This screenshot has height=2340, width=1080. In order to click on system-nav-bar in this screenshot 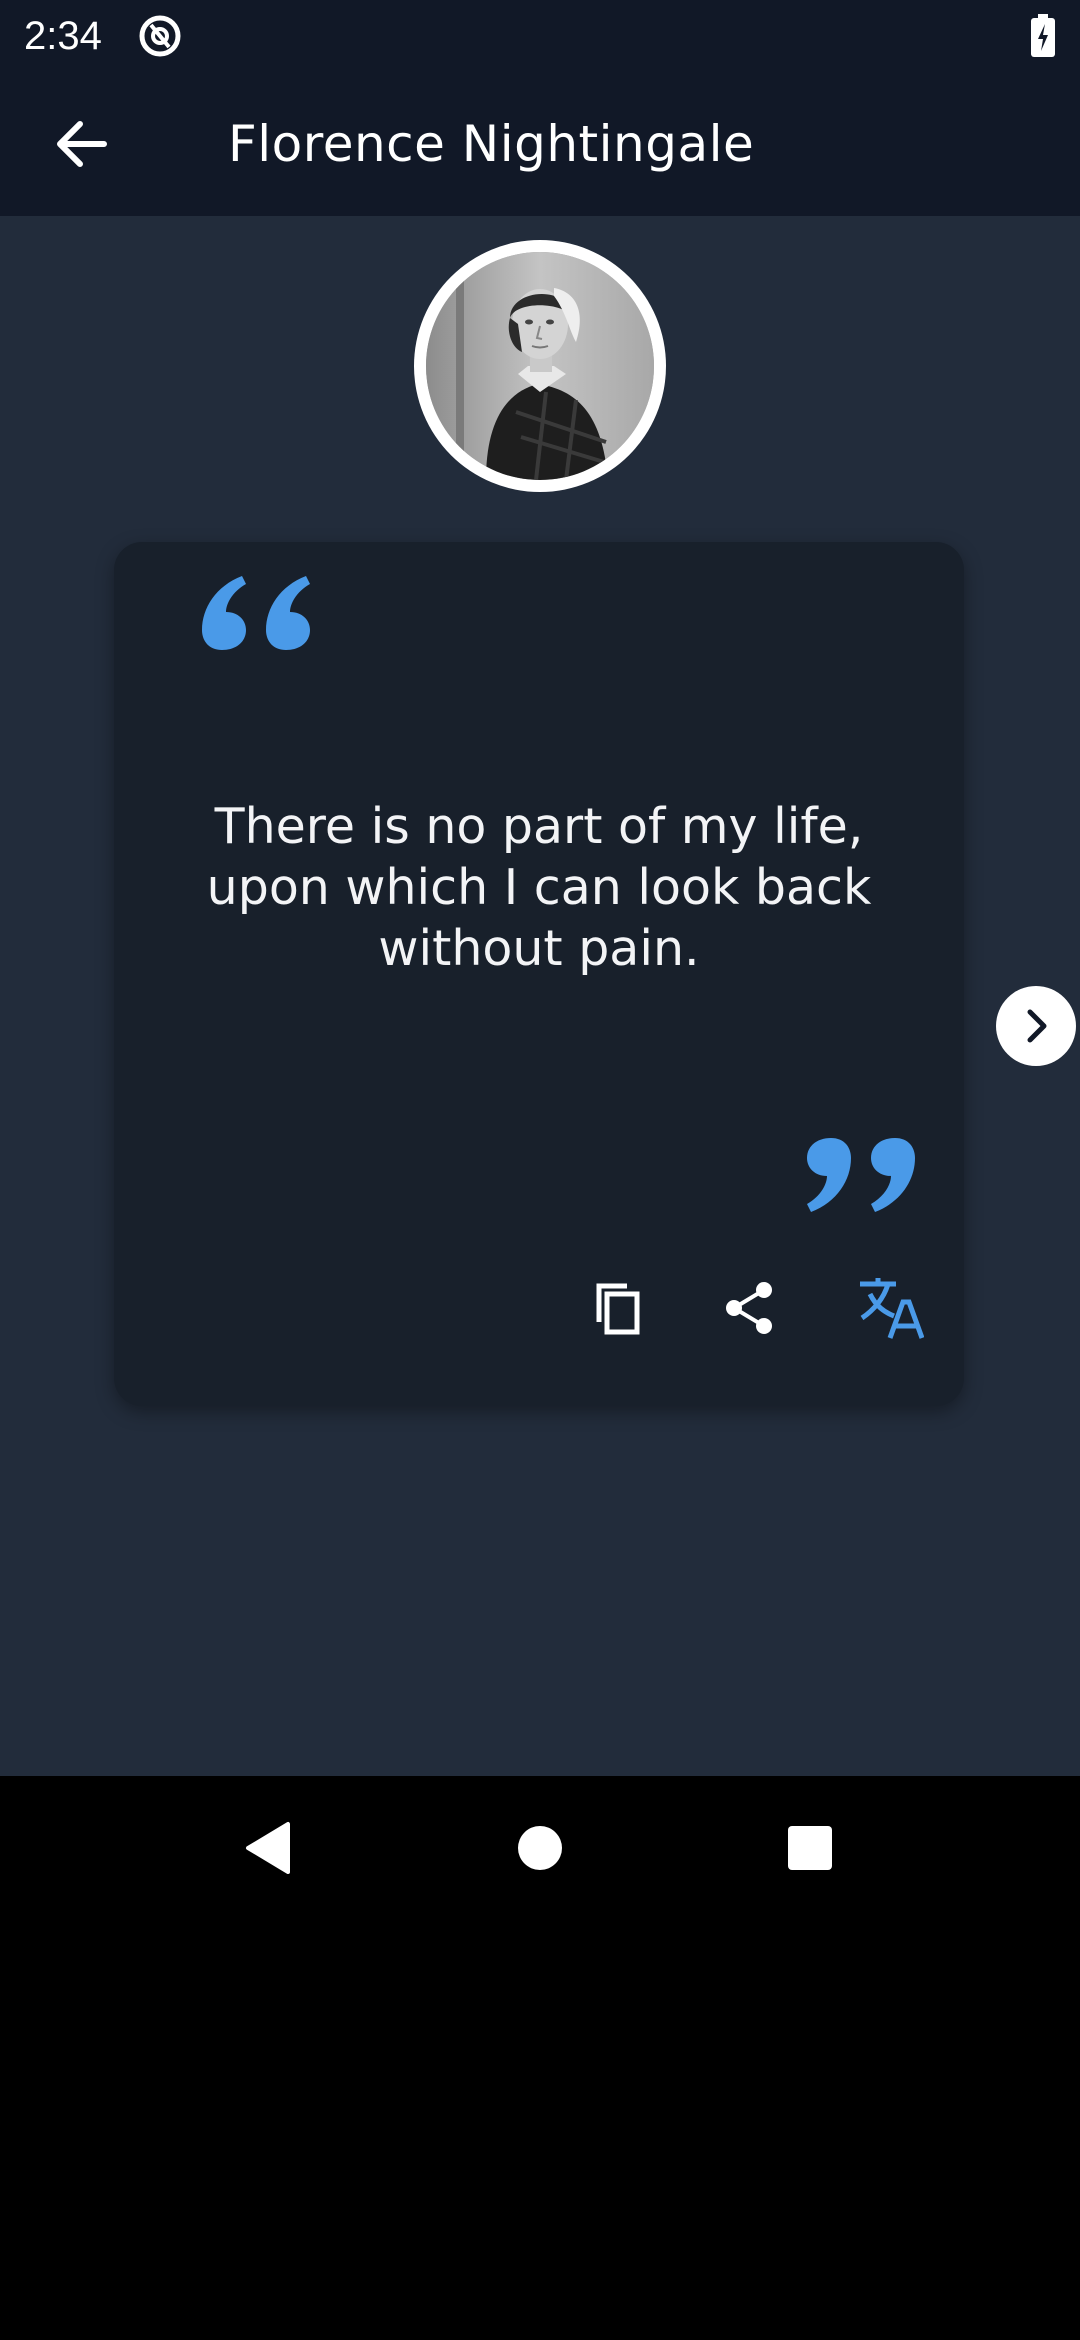, I will do `click(540, 1848)`.